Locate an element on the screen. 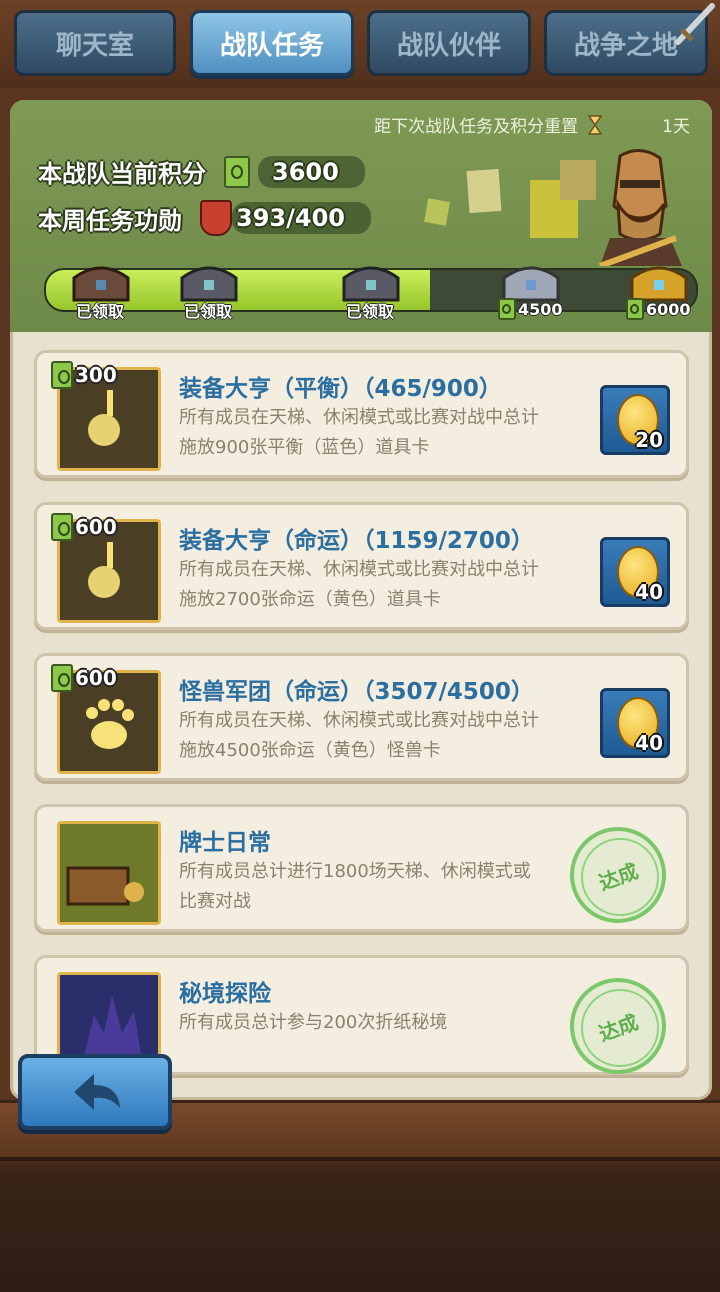  task-title: 装备大亨（命运）（1159/2700） is located at coordinates (356, 541).